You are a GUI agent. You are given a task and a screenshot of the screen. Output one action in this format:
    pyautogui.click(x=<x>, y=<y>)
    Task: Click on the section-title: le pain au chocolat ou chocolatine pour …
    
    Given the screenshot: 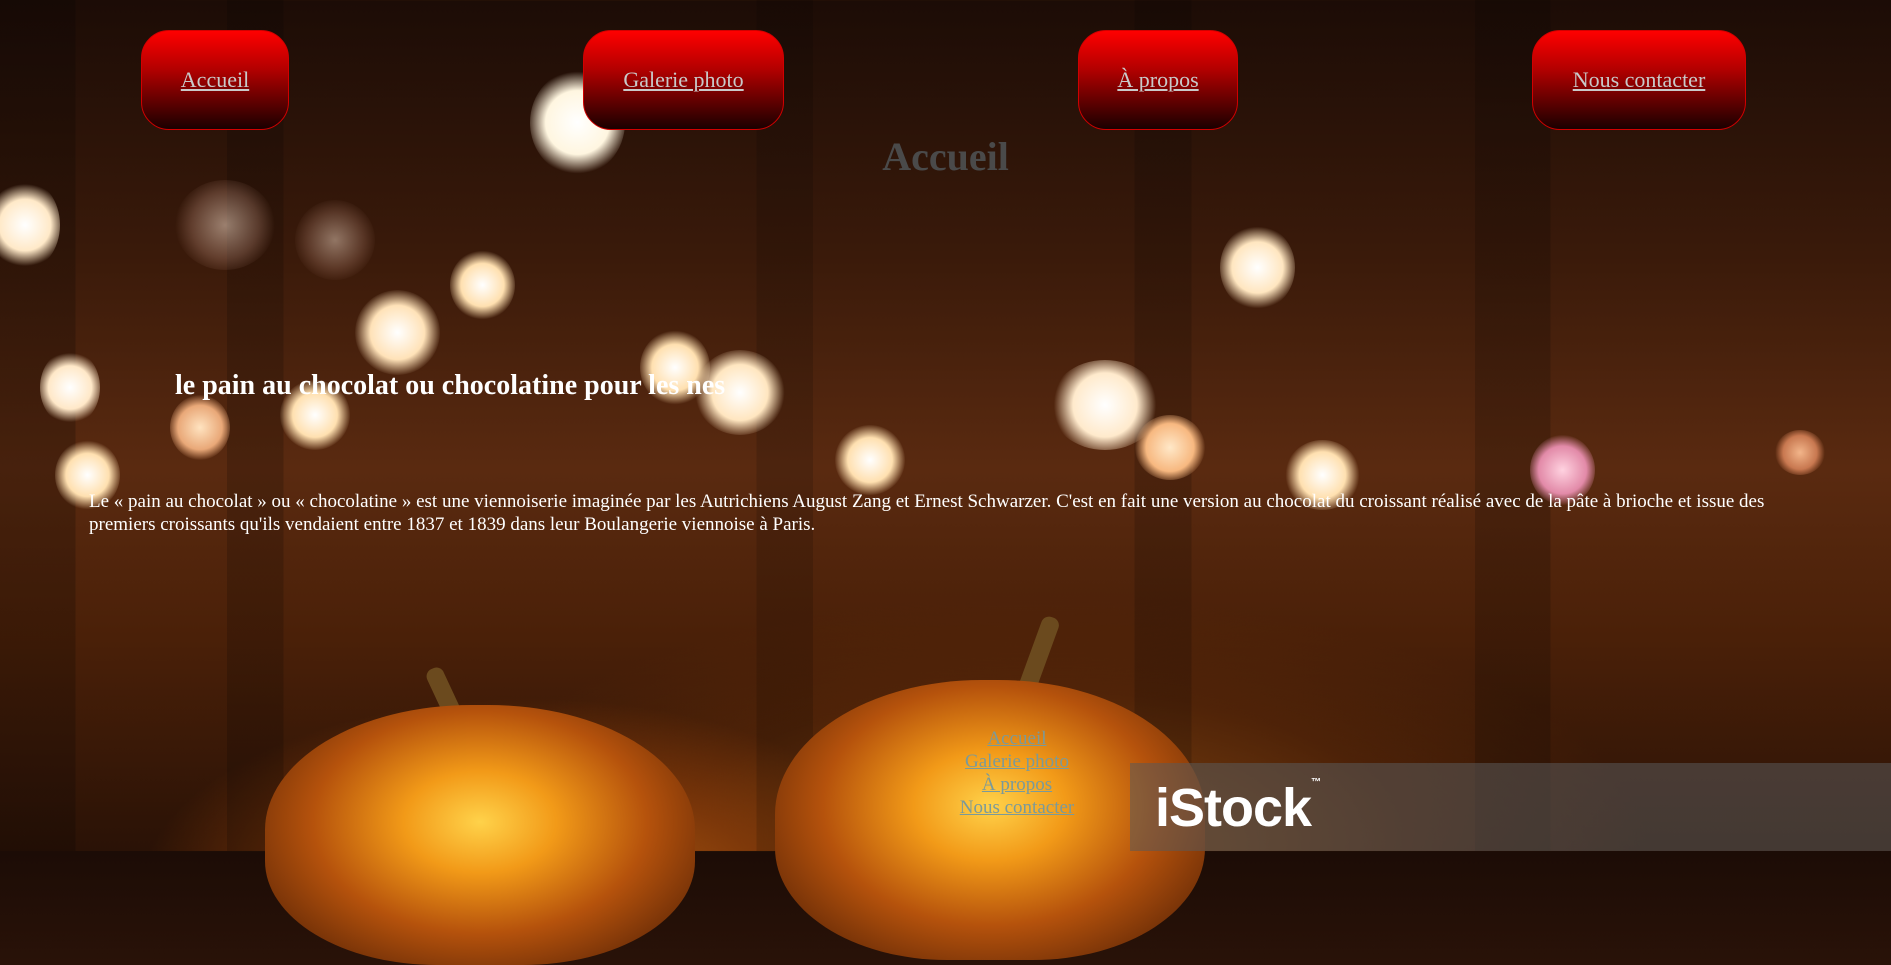 What is the action you would take?
    pyautogui.click(x=450, y=385)
    